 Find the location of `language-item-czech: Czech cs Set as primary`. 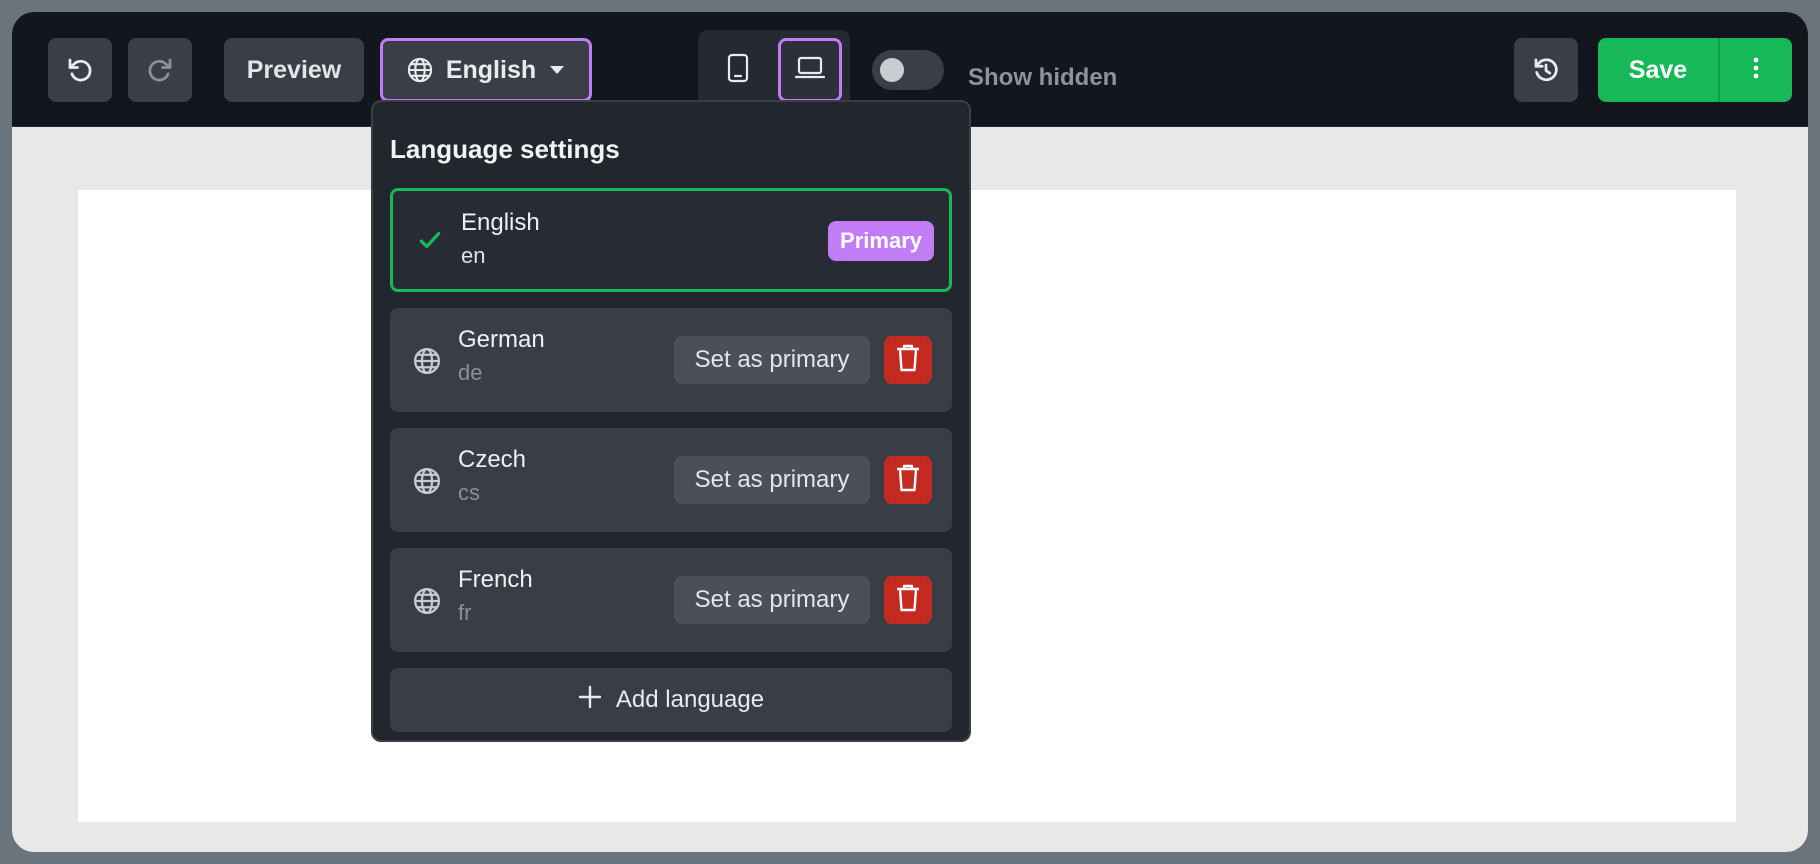

language-item-czech: Czech cs Set as primary is located at coordinates (671, 480).